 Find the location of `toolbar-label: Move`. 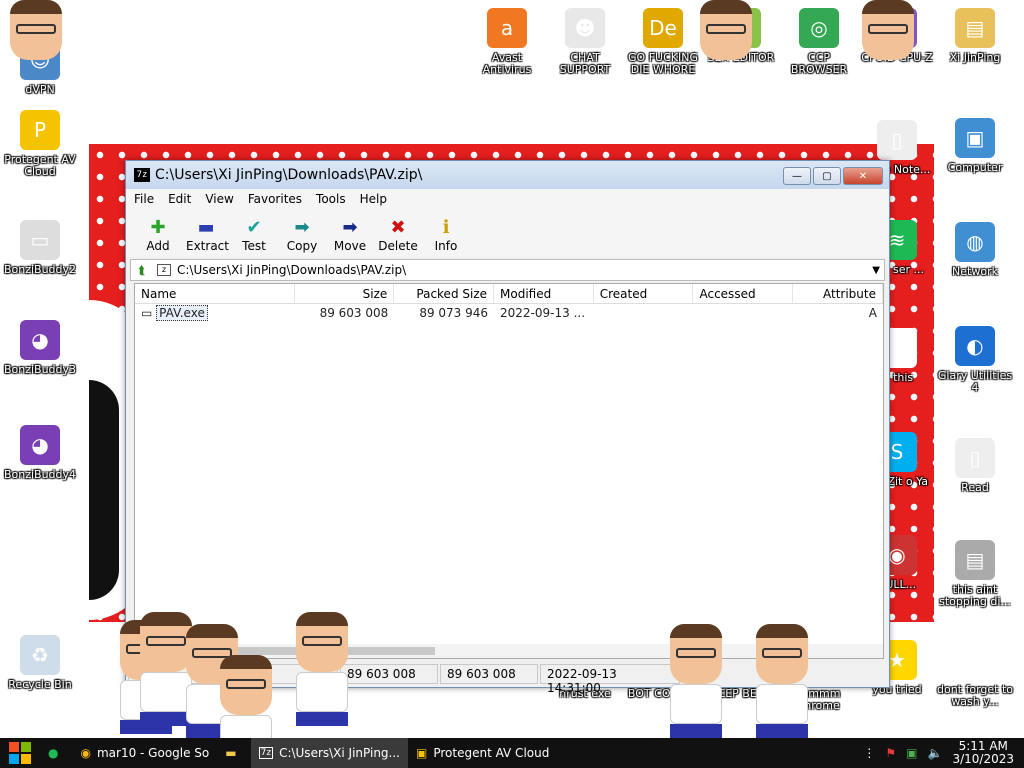

toolbar-label: Move is located at coordinates (350, 246).